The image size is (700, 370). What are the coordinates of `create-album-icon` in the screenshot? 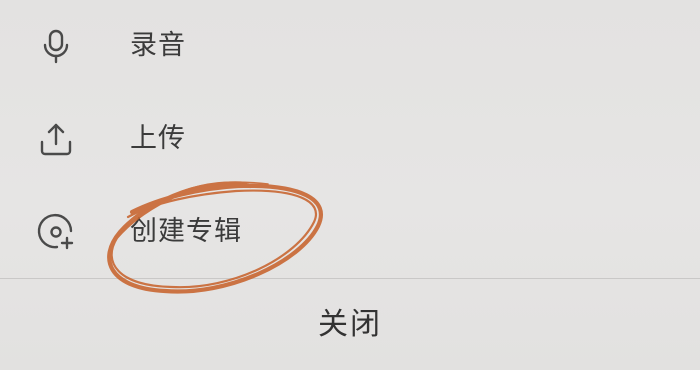 It's located at (56, 232).